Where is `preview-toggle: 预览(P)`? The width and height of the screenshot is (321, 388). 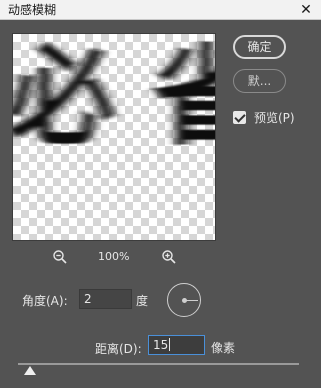
preview-toggle: 预览(P) is located at coordinates (264, 117).